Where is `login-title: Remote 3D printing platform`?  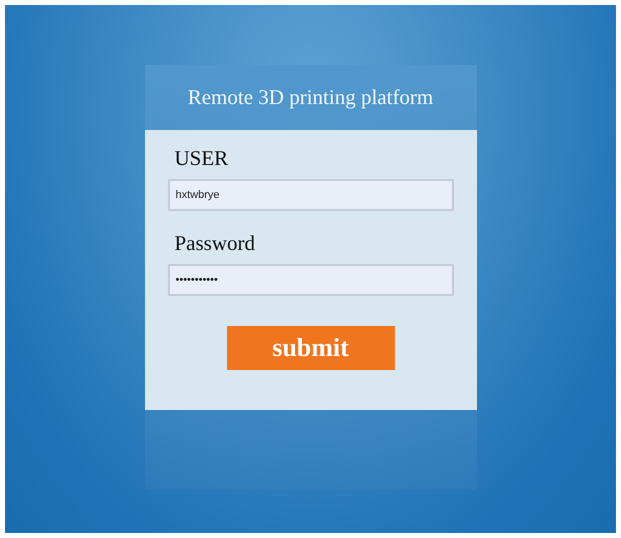
login-title: Remote 3D printing platform is located at coordinates (310, 97).